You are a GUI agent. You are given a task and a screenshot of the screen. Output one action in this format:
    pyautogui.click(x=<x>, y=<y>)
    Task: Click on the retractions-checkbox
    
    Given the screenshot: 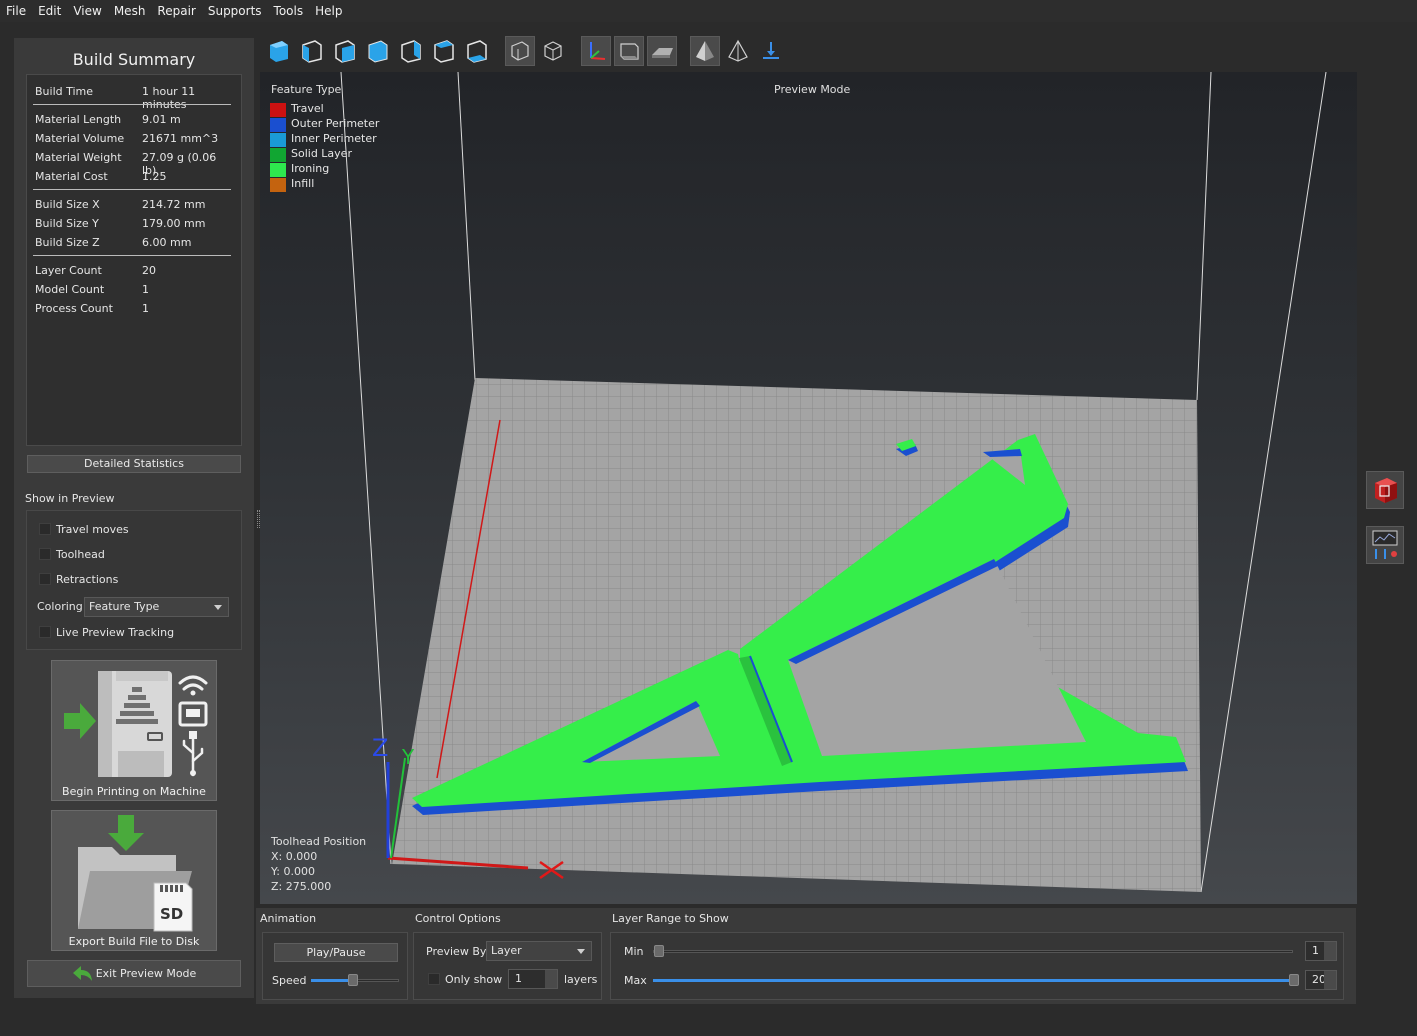 What is the action you would take?
    pyautogui.click(x=45, y=579)
    